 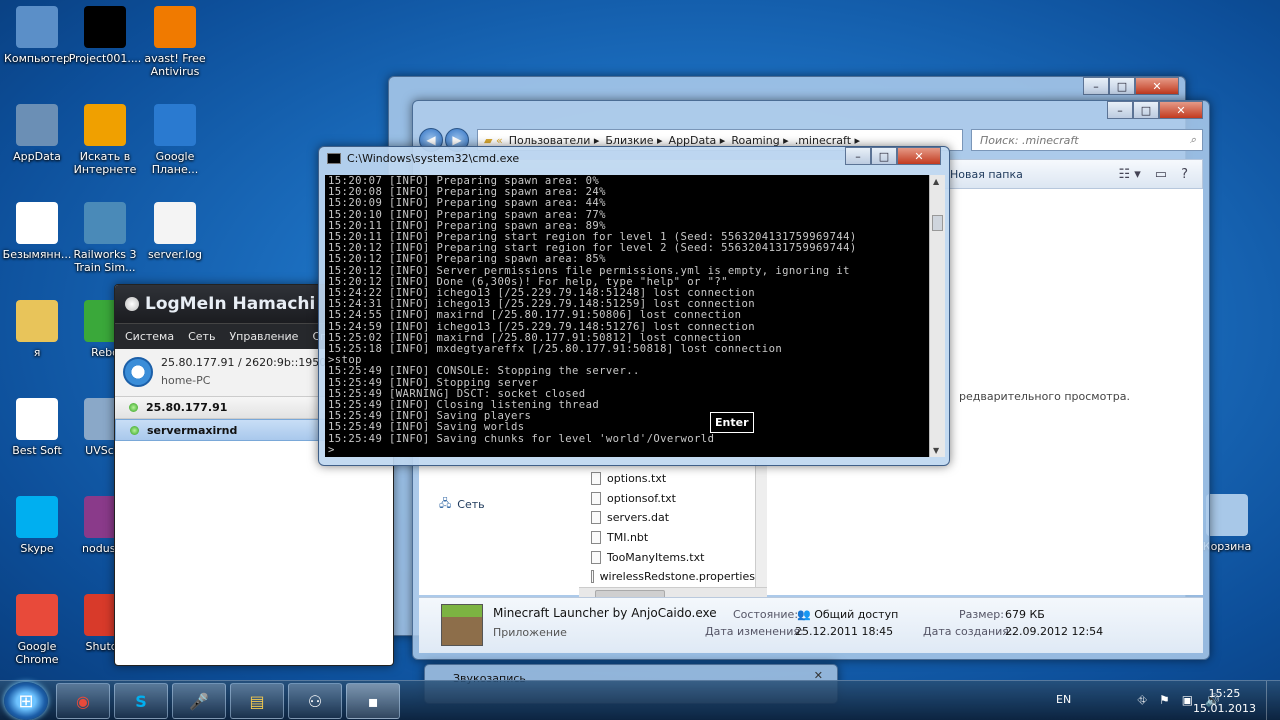 What do you see at coordinates (827, 140) in the screenshot?
I see `breadcrumb-item: .minecraft ▸` at bounding box center [827, 140].